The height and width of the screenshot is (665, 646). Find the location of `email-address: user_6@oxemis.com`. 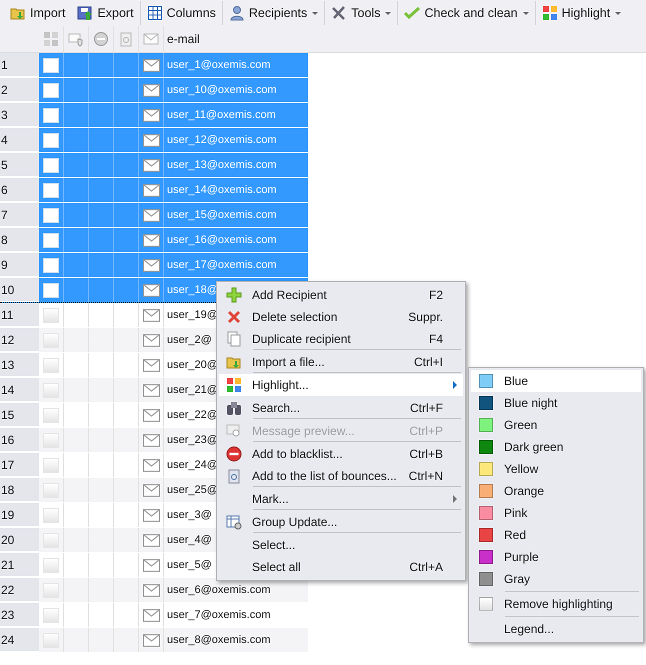

email-address: user_6@oxemis.com is located at coordinates (218, 590).